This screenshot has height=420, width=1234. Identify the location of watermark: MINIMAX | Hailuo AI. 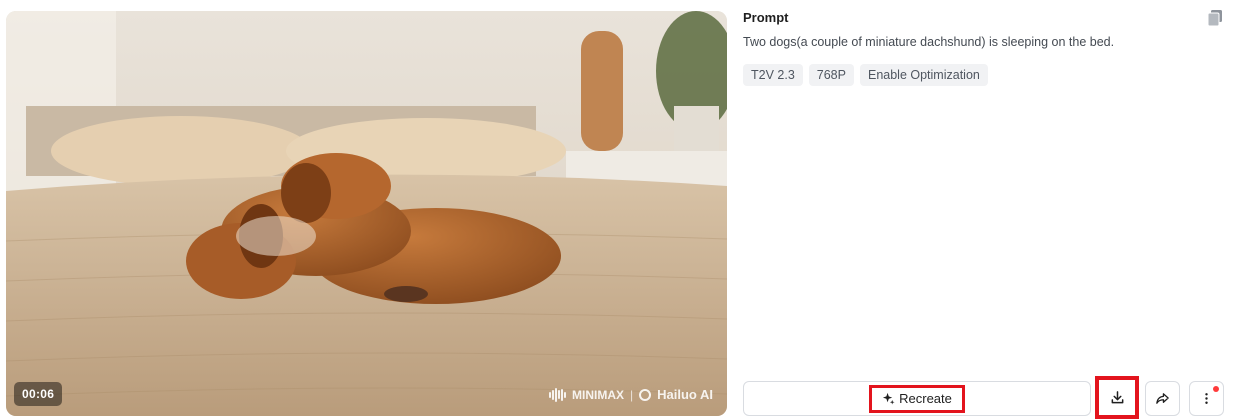
(631, 394).